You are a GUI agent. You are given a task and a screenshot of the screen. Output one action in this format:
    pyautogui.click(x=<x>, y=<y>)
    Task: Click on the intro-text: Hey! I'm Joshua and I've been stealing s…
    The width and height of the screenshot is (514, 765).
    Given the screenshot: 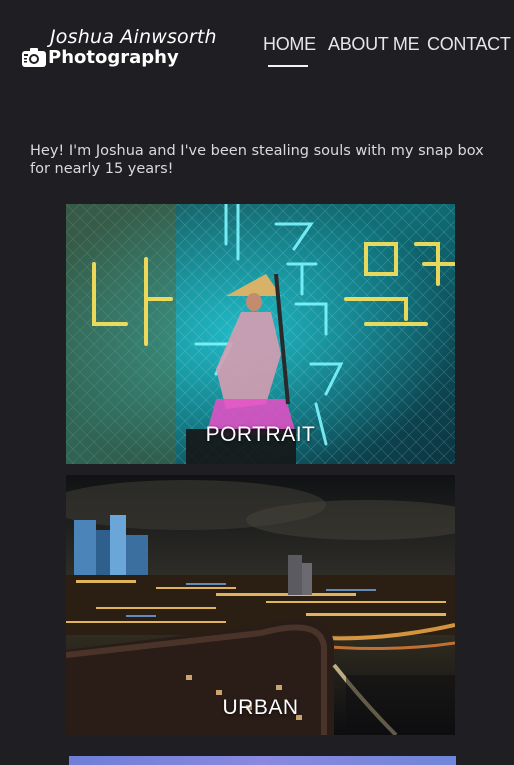 What is the action you would take?
    pyautogui.click(x=257, y=160)
    